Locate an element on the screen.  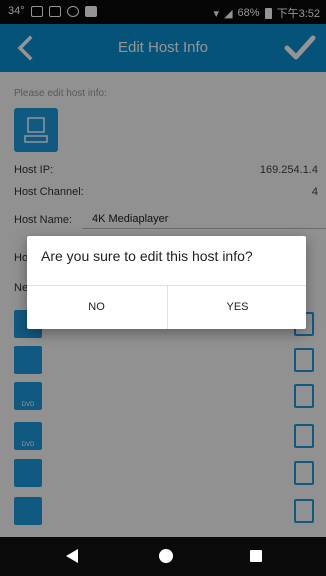
navigation-bar is located at coordinates (163, 556).